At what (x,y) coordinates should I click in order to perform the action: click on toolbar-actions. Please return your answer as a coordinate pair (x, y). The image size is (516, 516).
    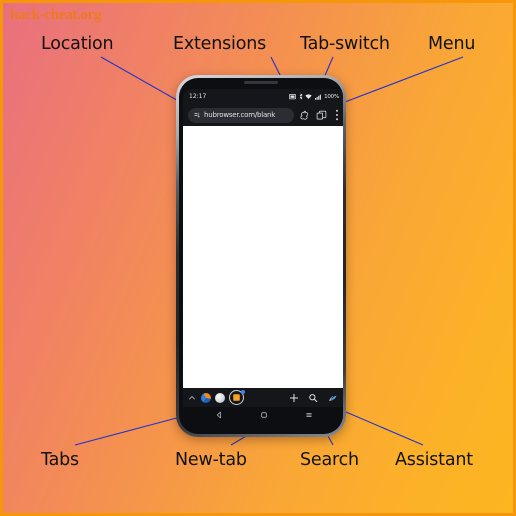
    Looking at the image, I should click on (314, 397).